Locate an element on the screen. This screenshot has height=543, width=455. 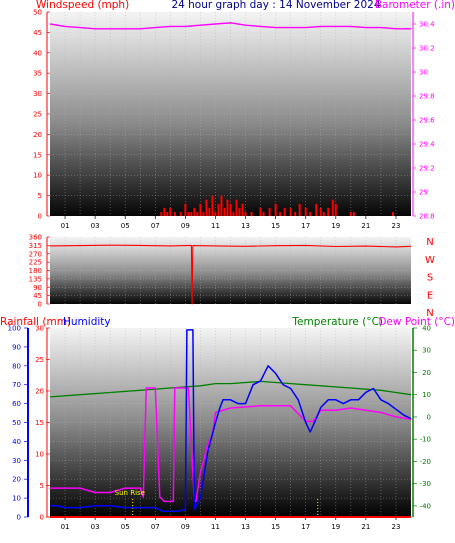
climate-x-tick-label: 07 is located at coordinates (155, 527).